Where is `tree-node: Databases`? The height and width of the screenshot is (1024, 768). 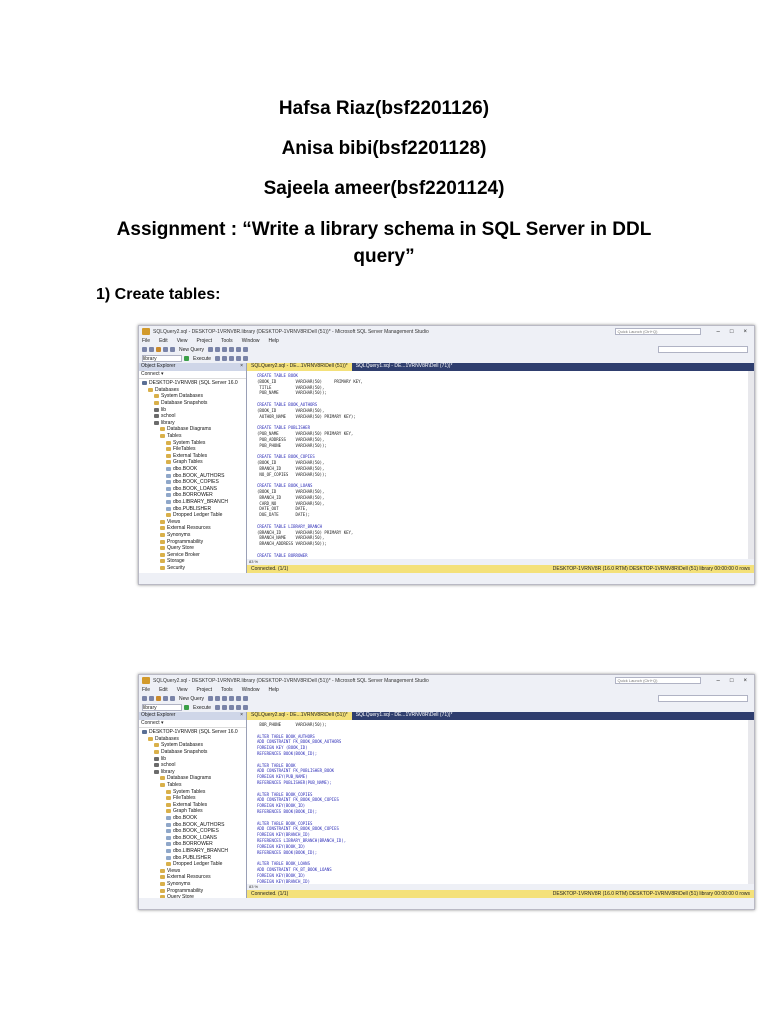 tree-node: Databases is located at coordinates (192, 390).